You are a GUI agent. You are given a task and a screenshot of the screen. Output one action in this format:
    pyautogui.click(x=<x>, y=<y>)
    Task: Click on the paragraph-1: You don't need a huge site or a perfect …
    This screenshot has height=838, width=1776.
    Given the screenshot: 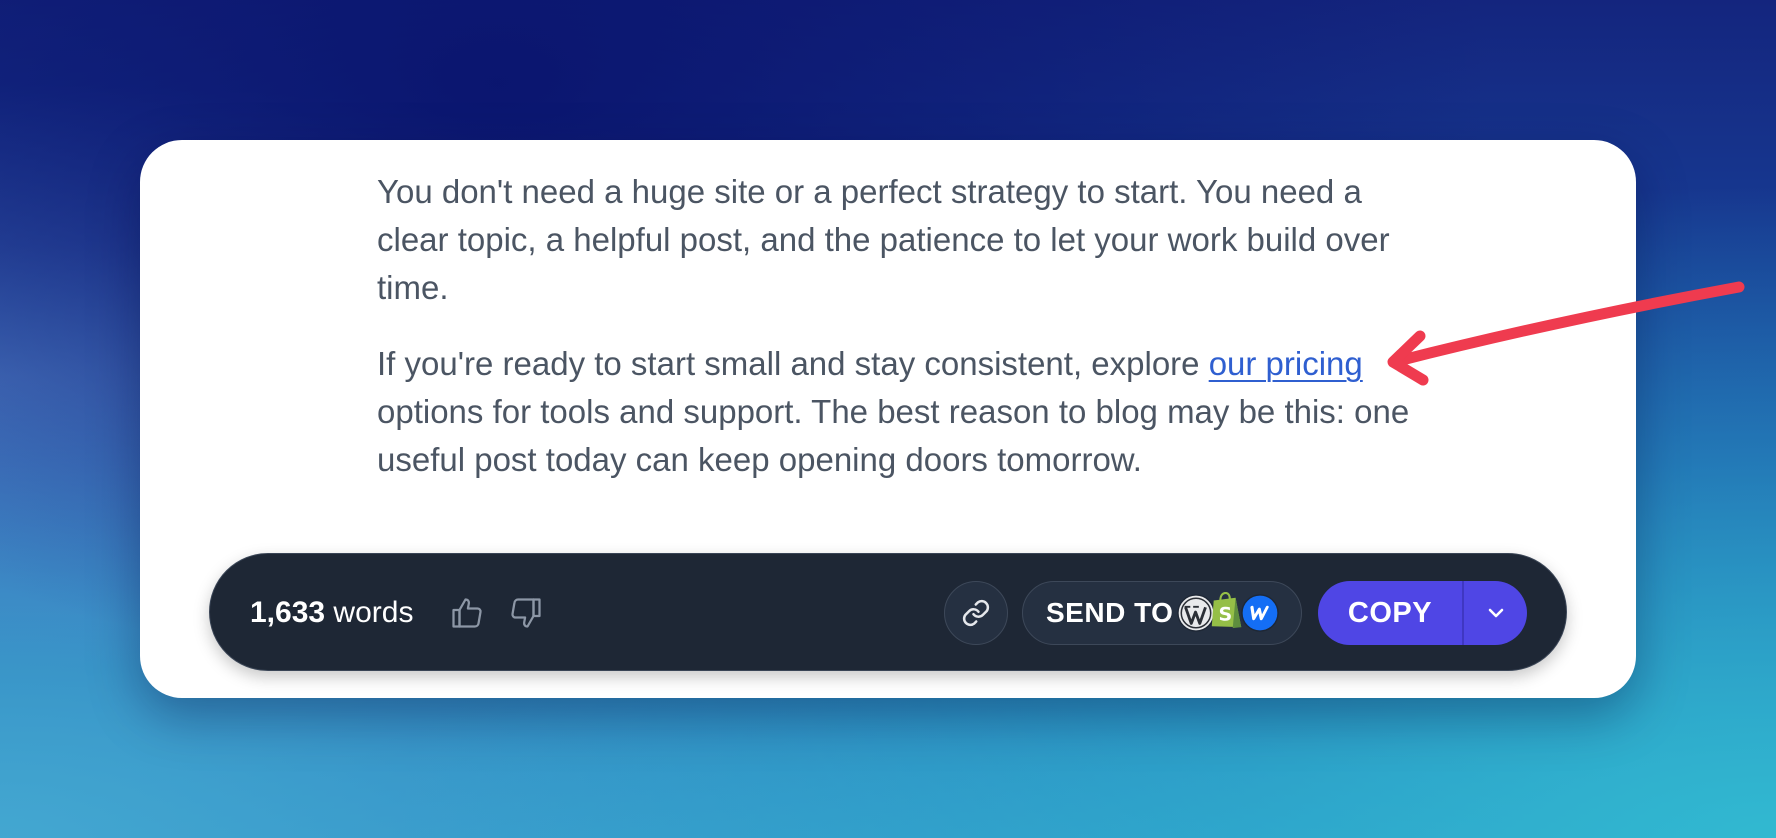 What is the action you would take?
    pyautogui.click(x=883, y=239)
    